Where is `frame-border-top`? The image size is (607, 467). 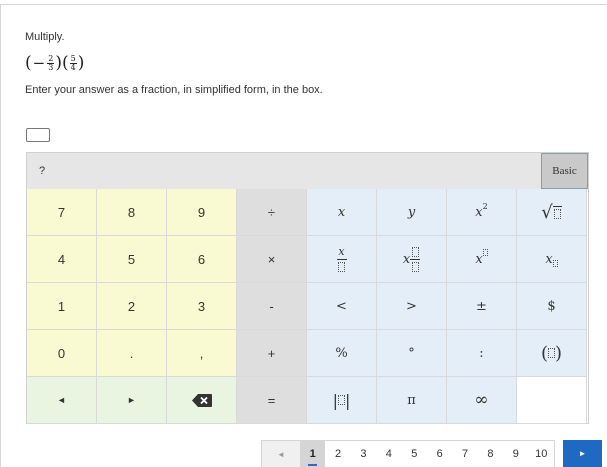 frame-border-top is located at coordinates (303, 4).